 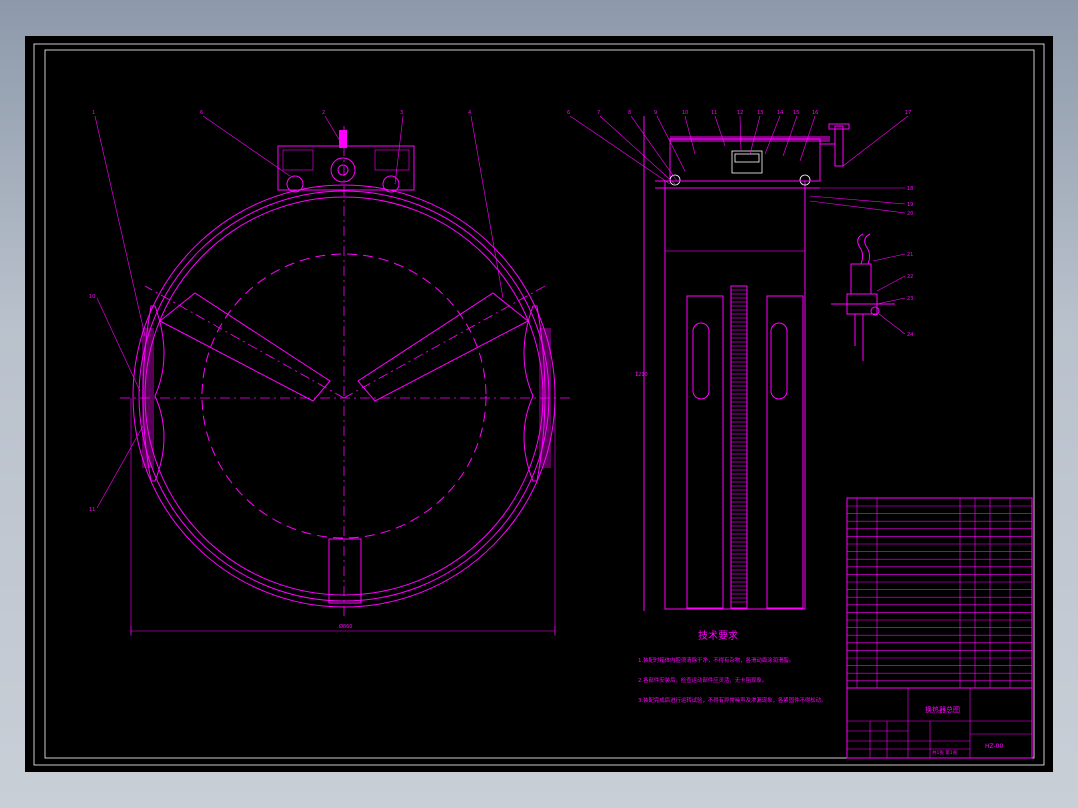 I want to click on side-hatch-left, so click(x=148, y=398).